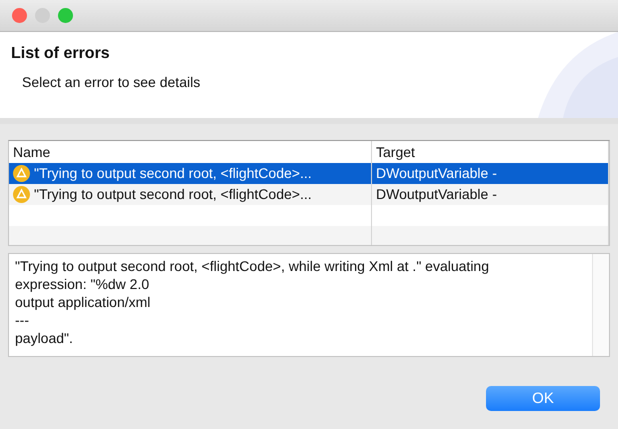  I want to click on dialog-subtitle: Select an error to see details, so click(112, 82).